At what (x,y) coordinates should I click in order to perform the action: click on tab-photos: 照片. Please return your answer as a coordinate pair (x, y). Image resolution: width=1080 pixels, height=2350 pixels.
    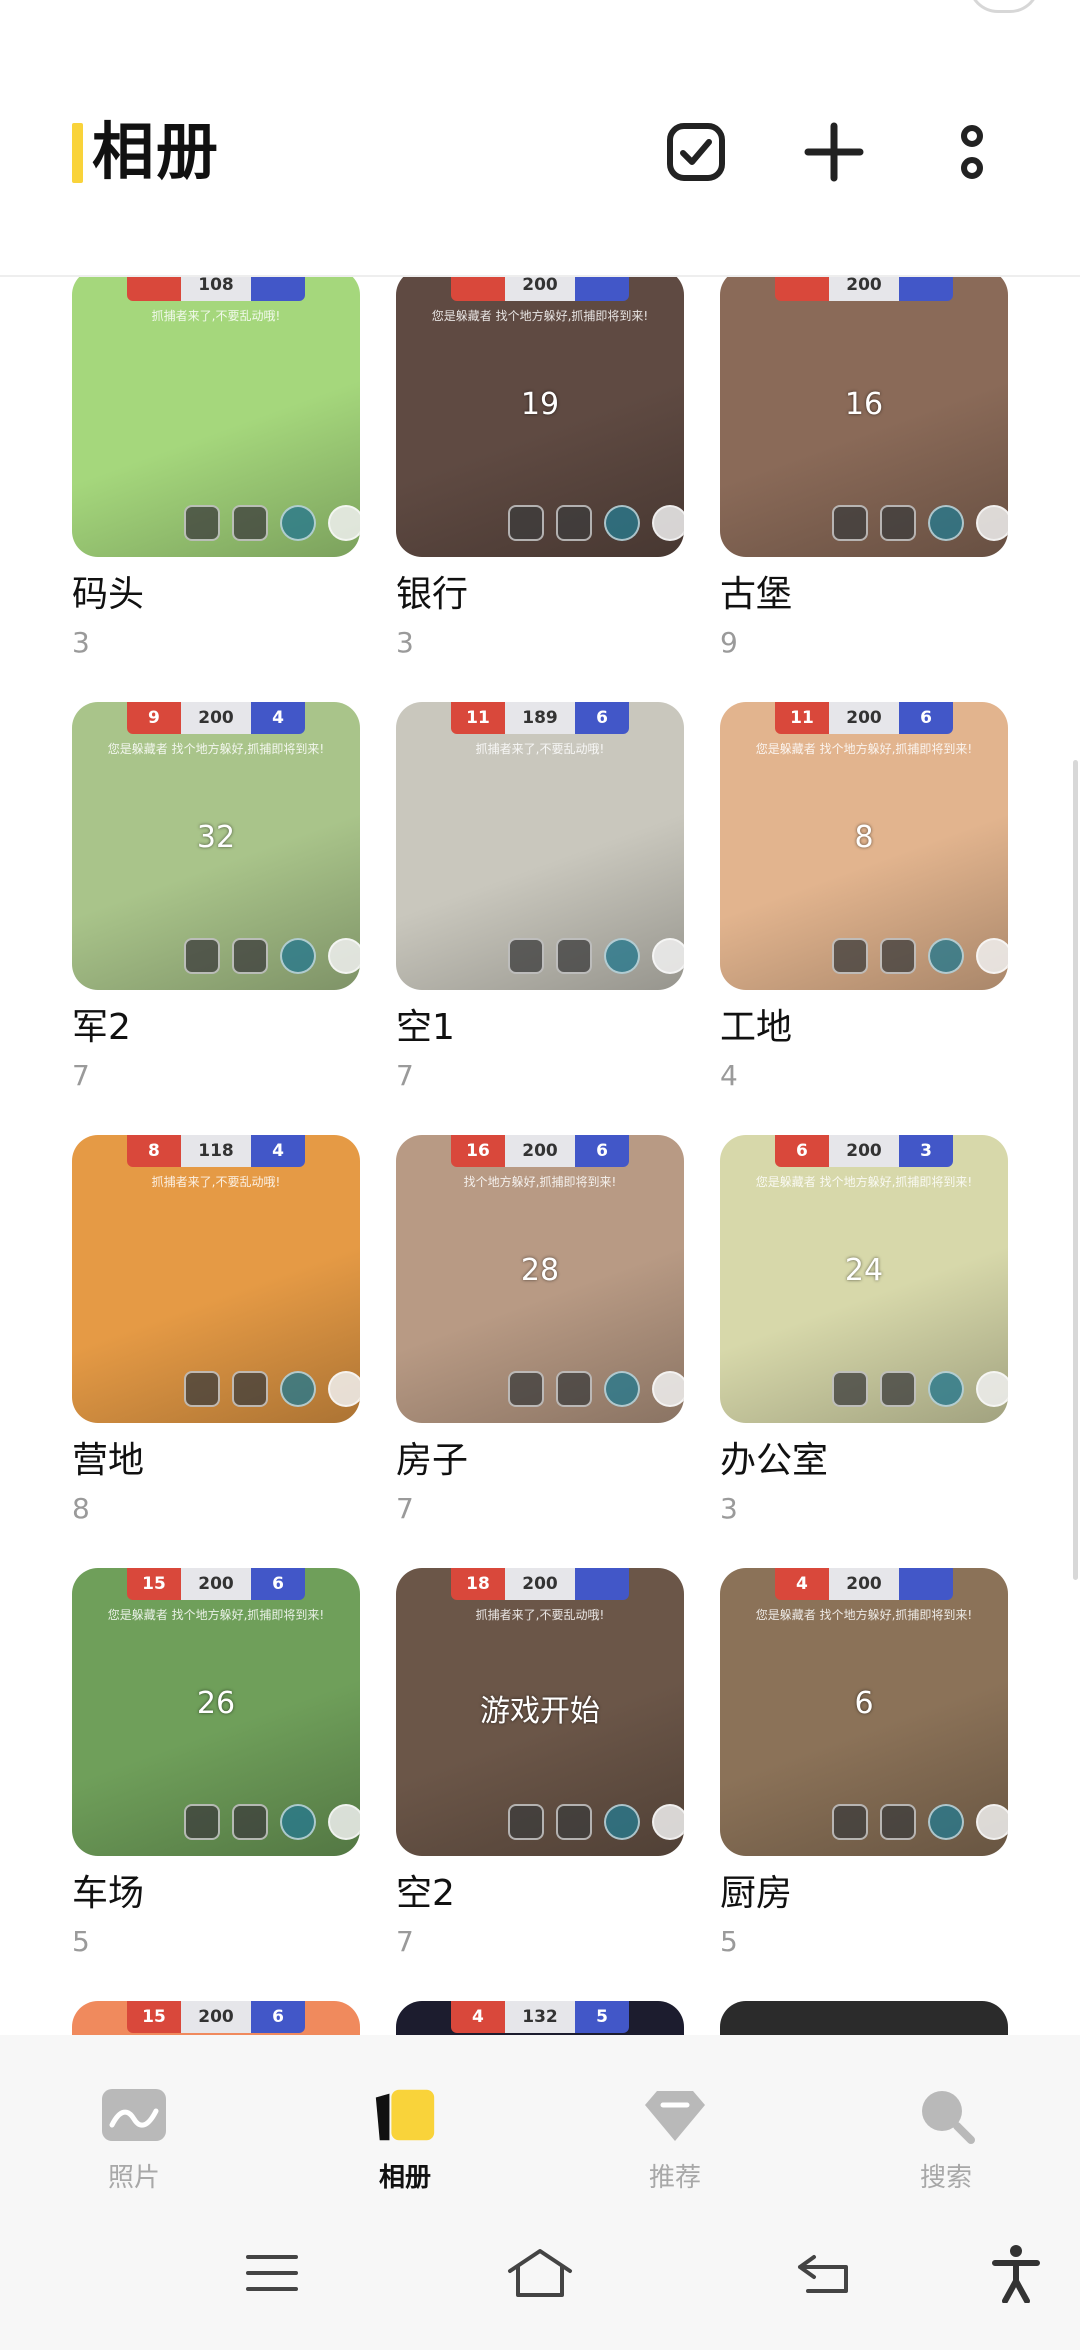
    Looking at the image, I should click on (134, 2117).